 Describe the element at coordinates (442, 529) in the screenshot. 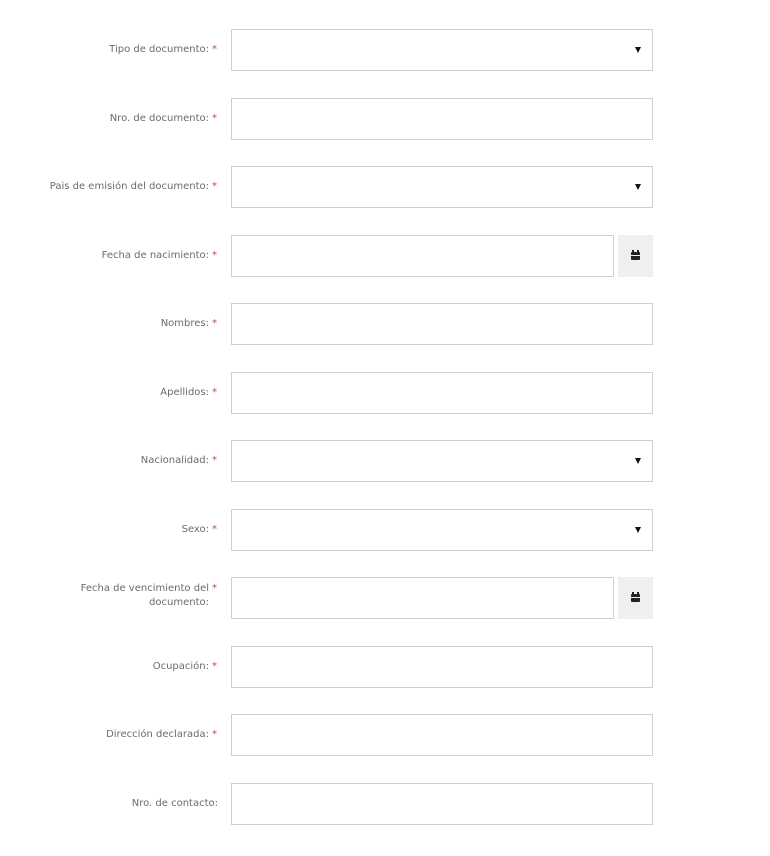

I see `sexo-select` at that location.